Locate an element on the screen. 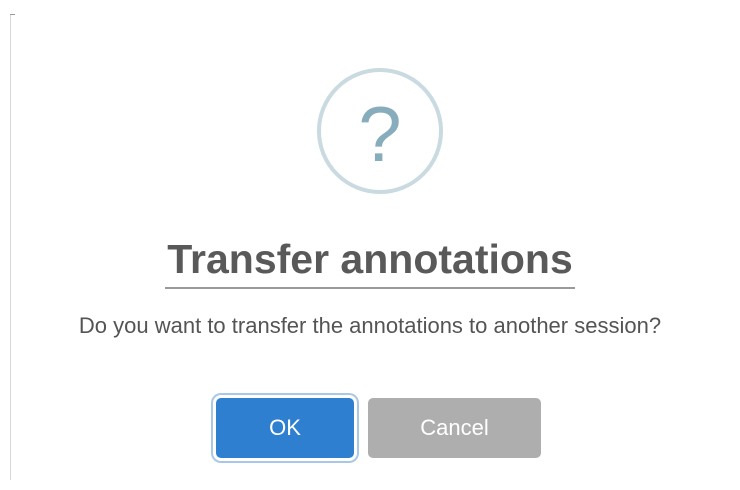 Image resolution: width=740 pixels, height=490 pixels. dialog-title: Transfer annotations is located at coordinates (370, 262).